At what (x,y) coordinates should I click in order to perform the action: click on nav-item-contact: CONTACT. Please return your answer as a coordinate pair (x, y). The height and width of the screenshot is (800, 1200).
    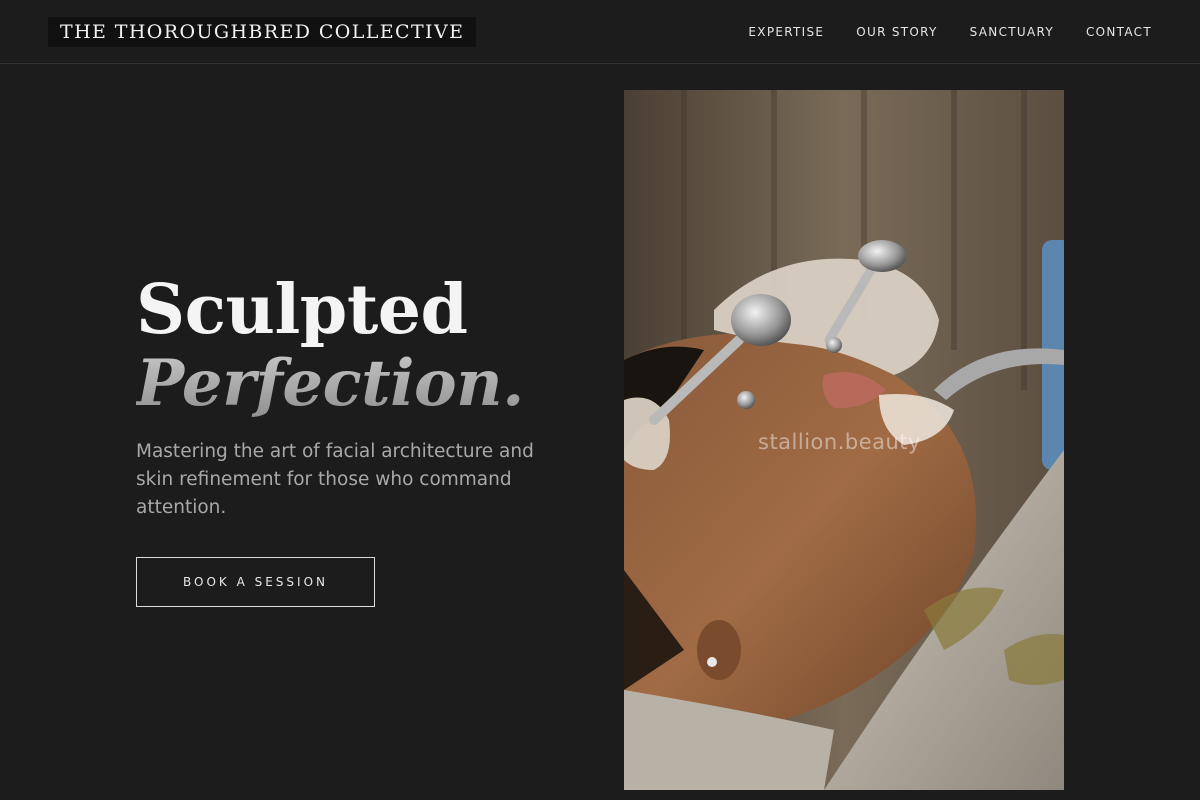
    Looking at the image, I should click on (1119, 32).